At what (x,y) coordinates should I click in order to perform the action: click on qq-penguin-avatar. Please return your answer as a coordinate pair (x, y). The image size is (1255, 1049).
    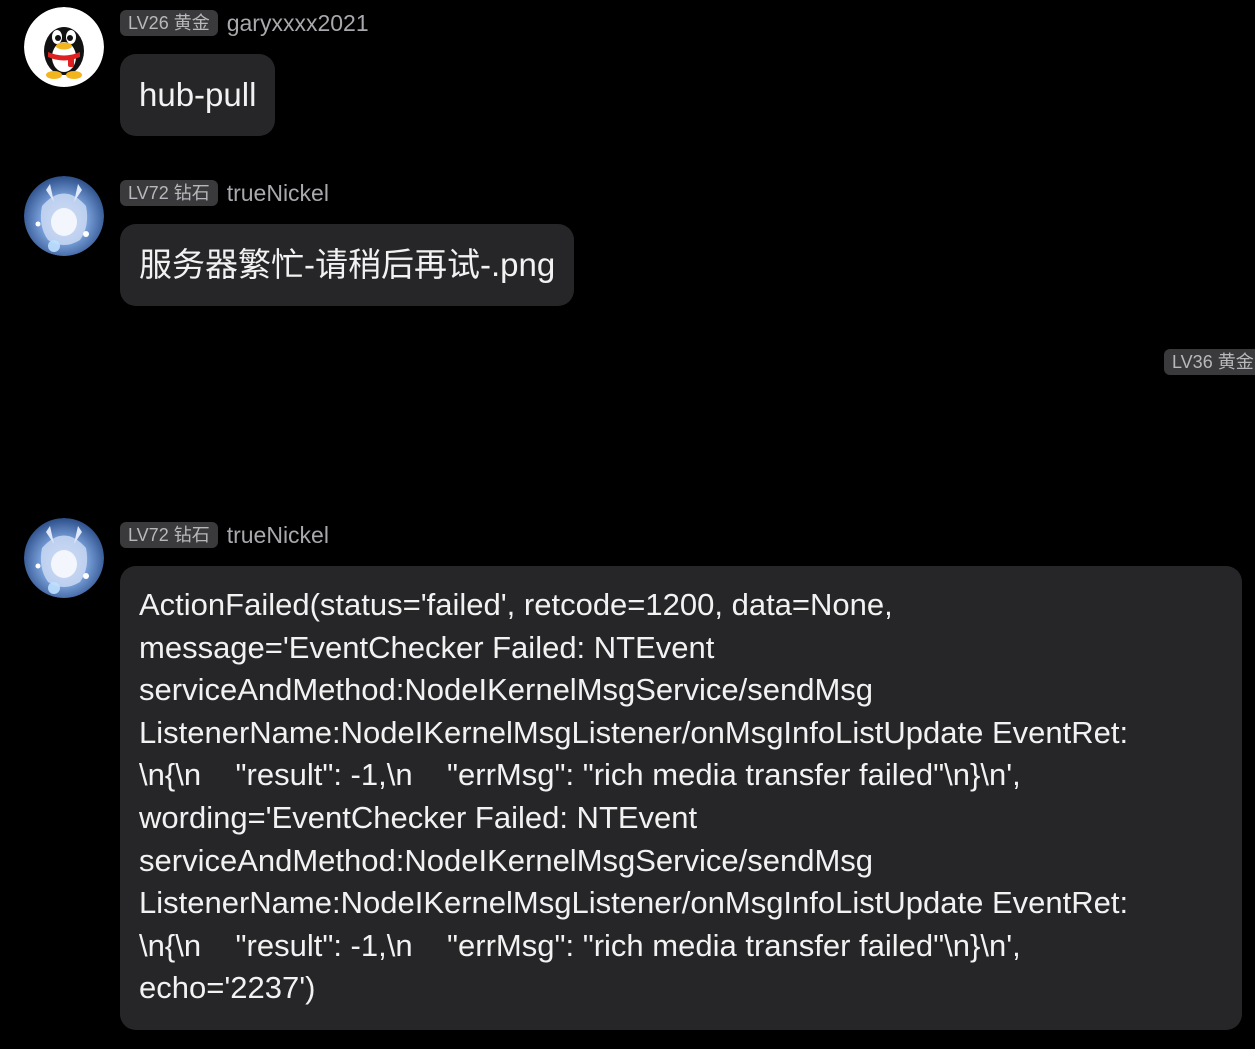
    Looking at the image, I should click on (64, 47).